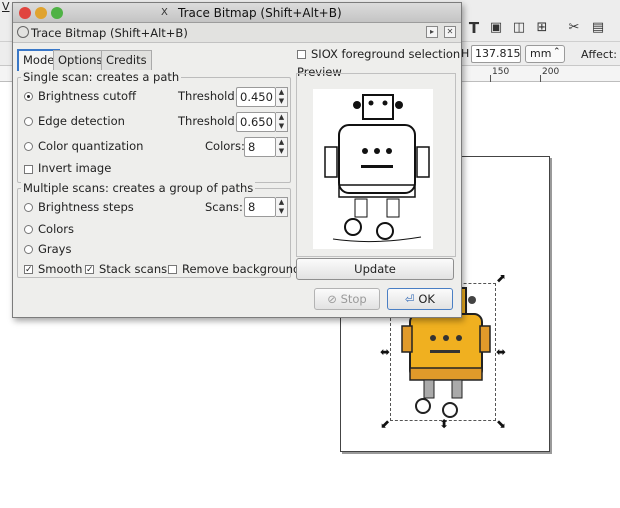  Describe the element at coordinates (28, 270) in the screenshot. I see `smooth-checkbox: ✓` at that location.